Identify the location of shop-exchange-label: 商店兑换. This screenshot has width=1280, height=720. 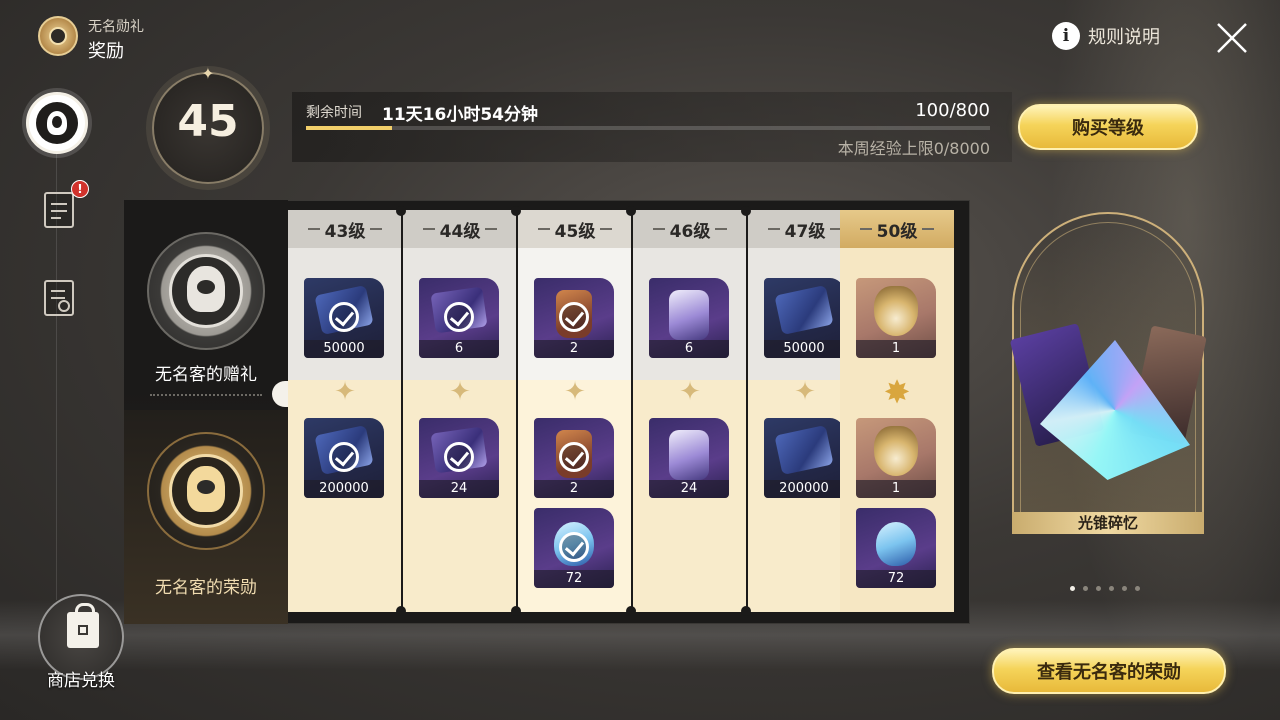
(81, 681).